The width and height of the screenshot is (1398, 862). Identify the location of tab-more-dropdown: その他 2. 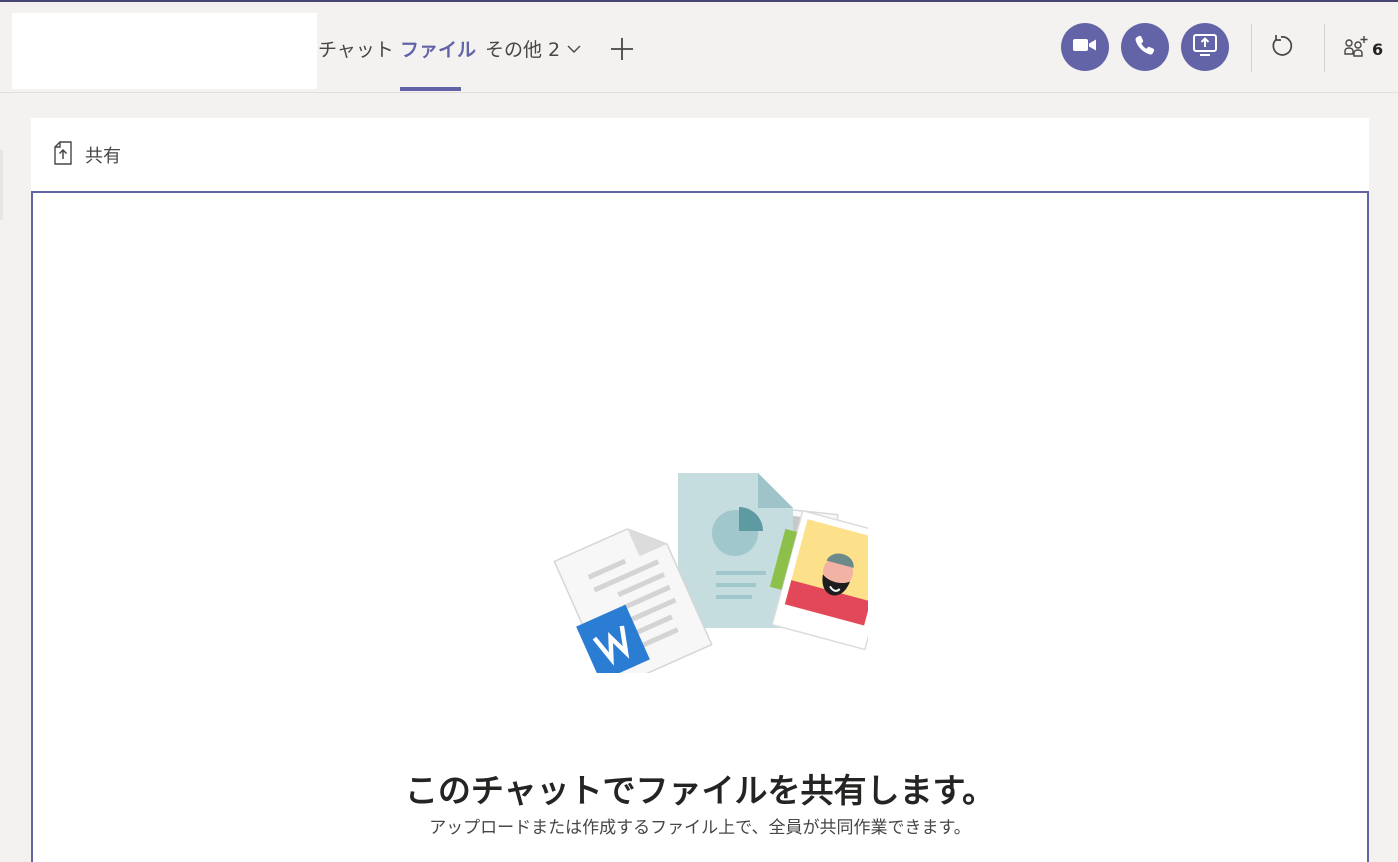
(533, 48).